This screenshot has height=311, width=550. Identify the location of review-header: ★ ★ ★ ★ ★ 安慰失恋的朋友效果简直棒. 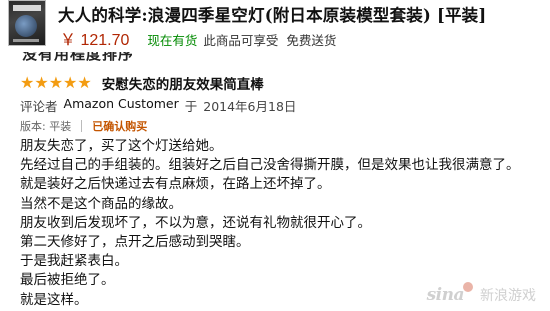
(142, 83).